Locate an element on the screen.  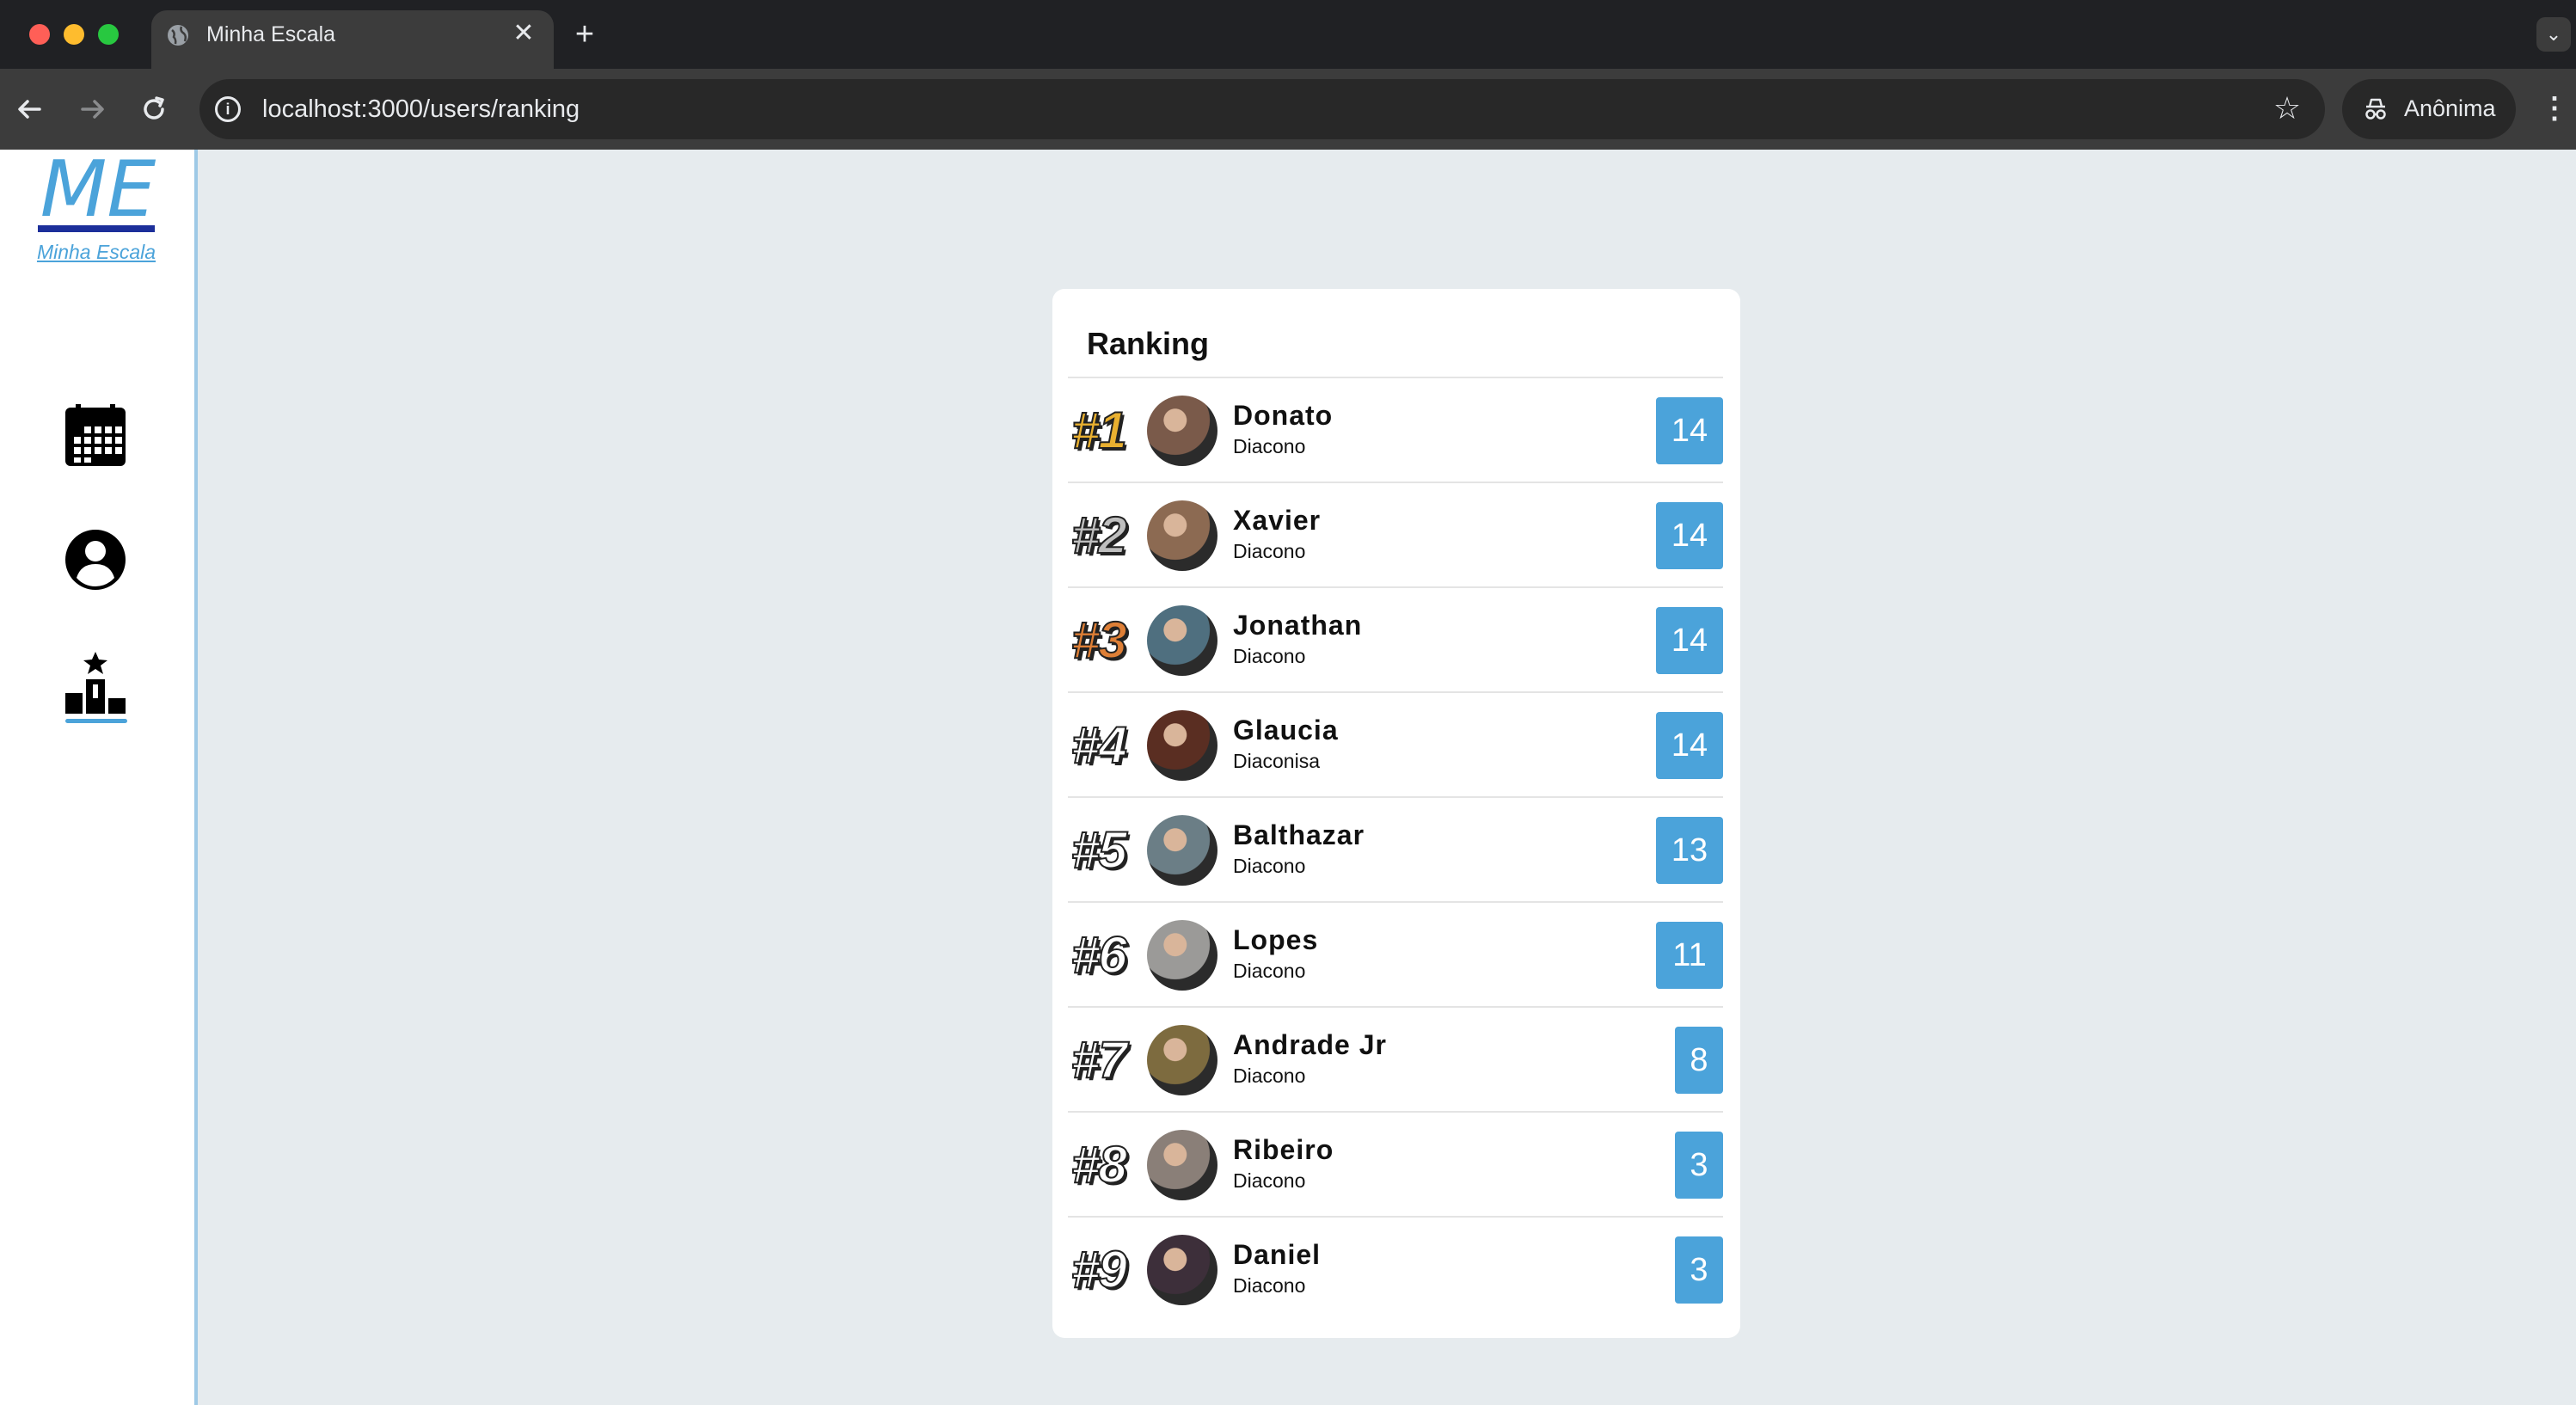
member-name: Andrade Jr is located at coordinates (1310, 1044).